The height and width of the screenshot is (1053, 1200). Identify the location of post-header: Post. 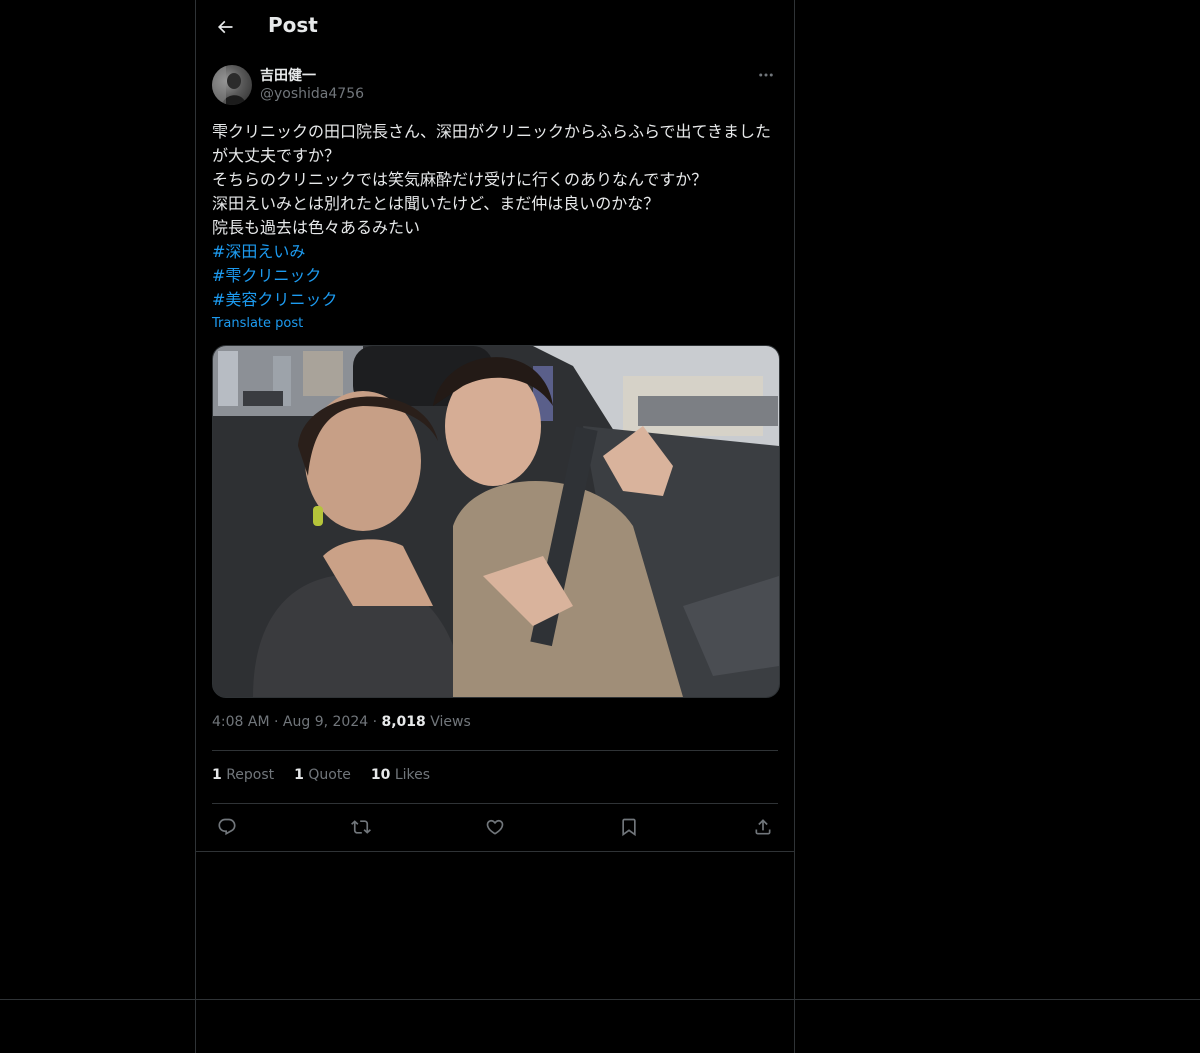
(495, 26).